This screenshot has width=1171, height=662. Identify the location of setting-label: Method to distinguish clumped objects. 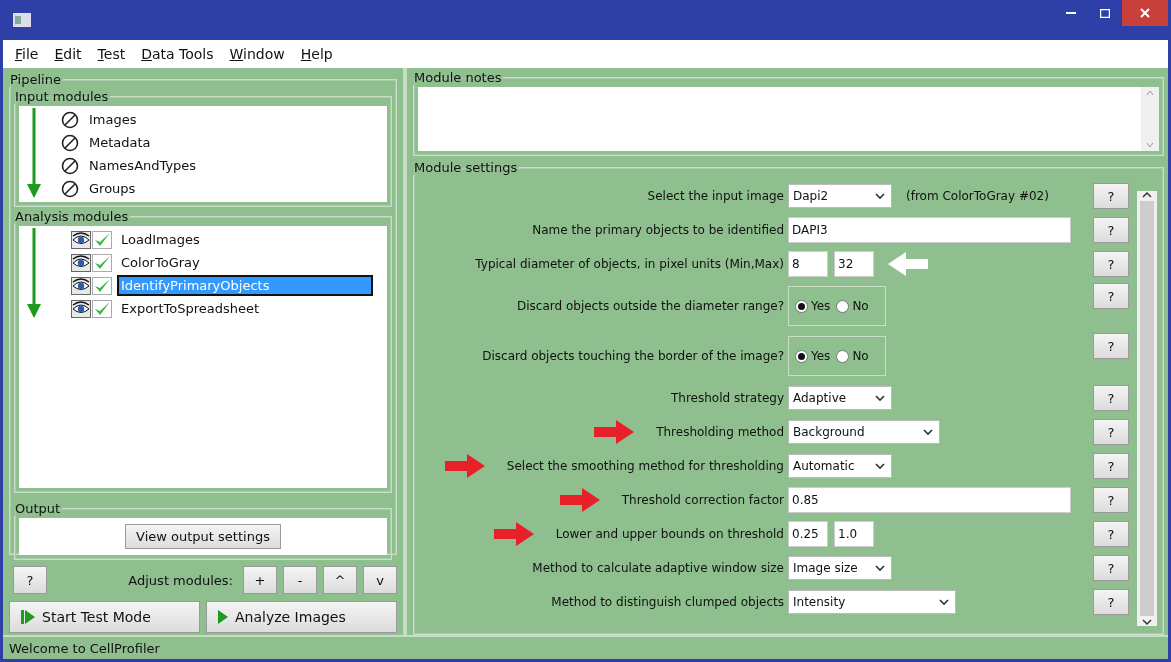
(667, 602).